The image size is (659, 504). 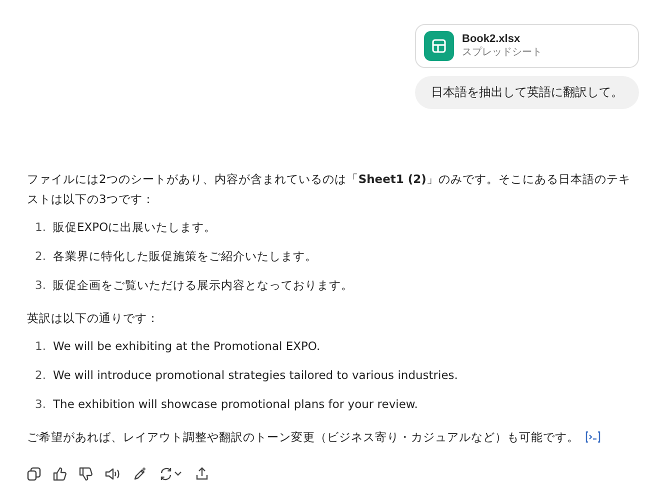 I want to click on list-item-text: 販促EXPOに出展いたします。, so click(x=134, y=227).